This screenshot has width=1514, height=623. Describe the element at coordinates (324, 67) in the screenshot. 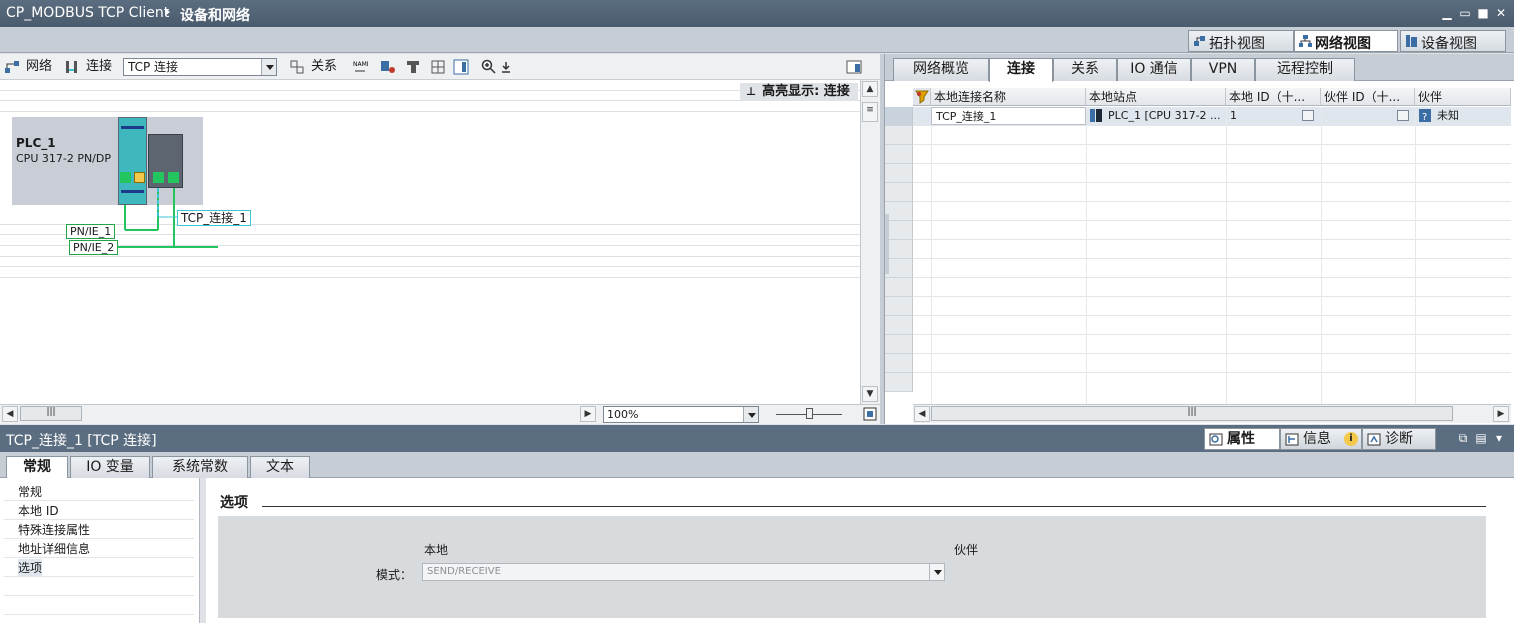

I see `relation-button: 关系` at that location.